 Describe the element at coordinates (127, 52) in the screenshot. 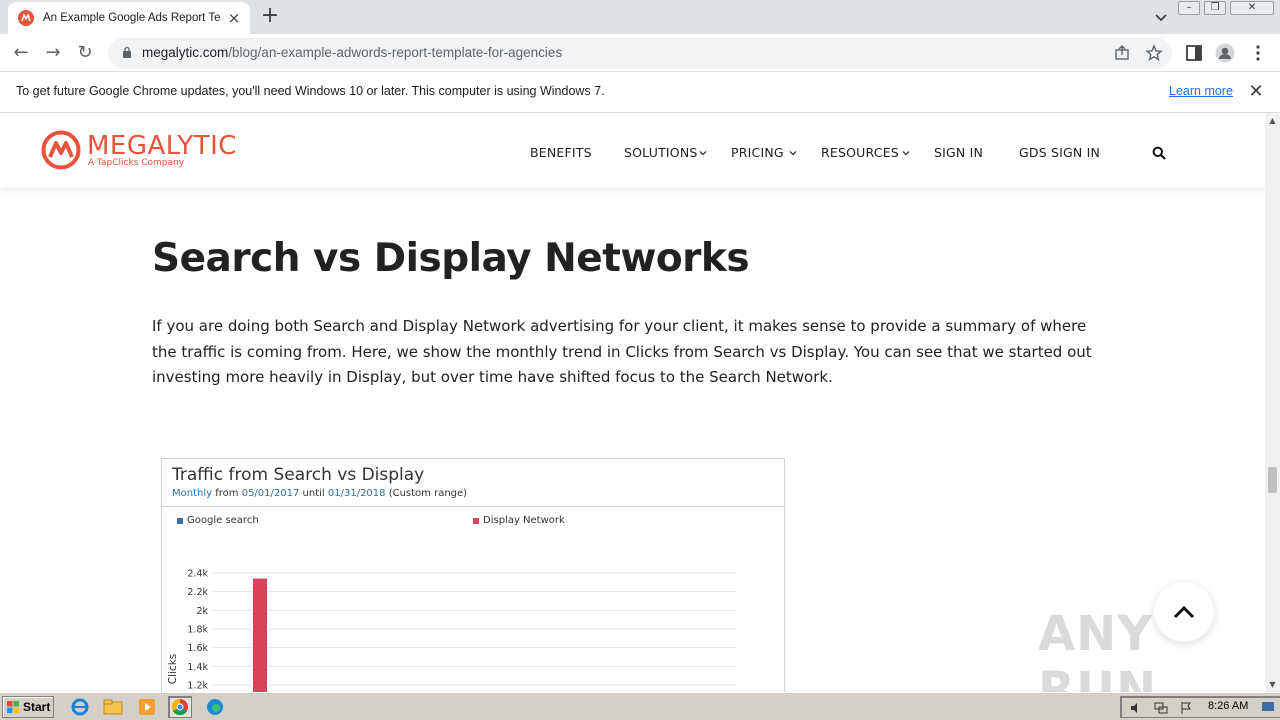

I see `lock-icon` at that location.